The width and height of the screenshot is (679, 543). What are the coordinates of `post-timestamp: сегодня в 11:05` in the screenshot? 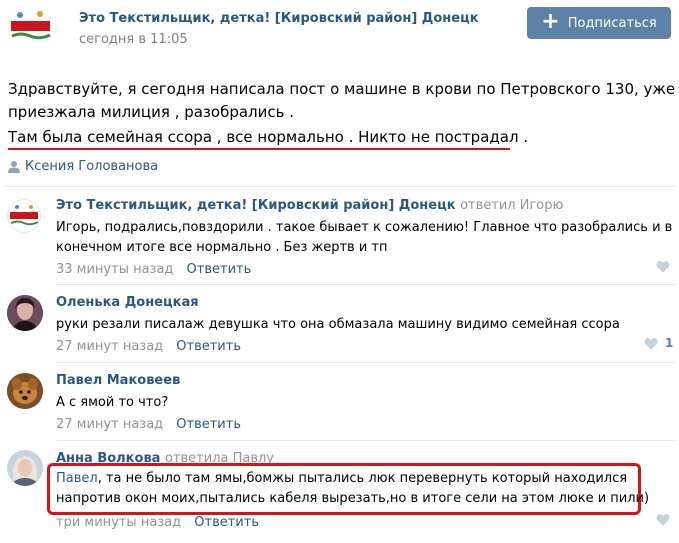 It's located at (133, 39).